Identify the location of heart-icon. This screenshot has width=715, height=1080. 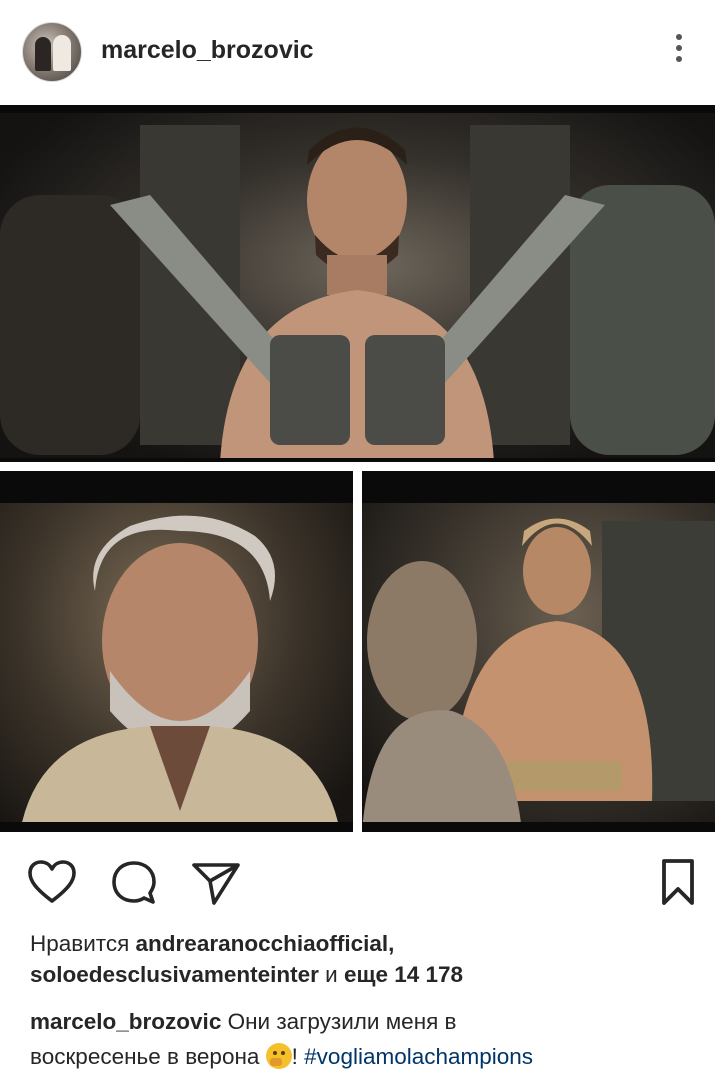
(52, 883).